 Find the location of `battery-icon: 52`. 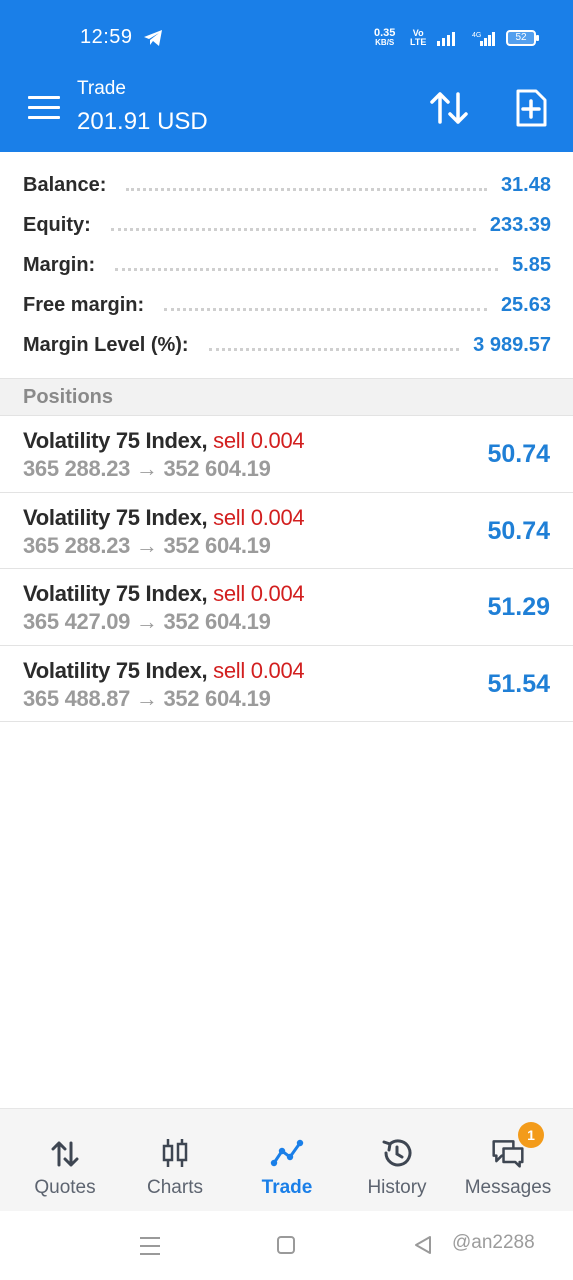

battery-icon: 52 is located at coordinates (522, 38).